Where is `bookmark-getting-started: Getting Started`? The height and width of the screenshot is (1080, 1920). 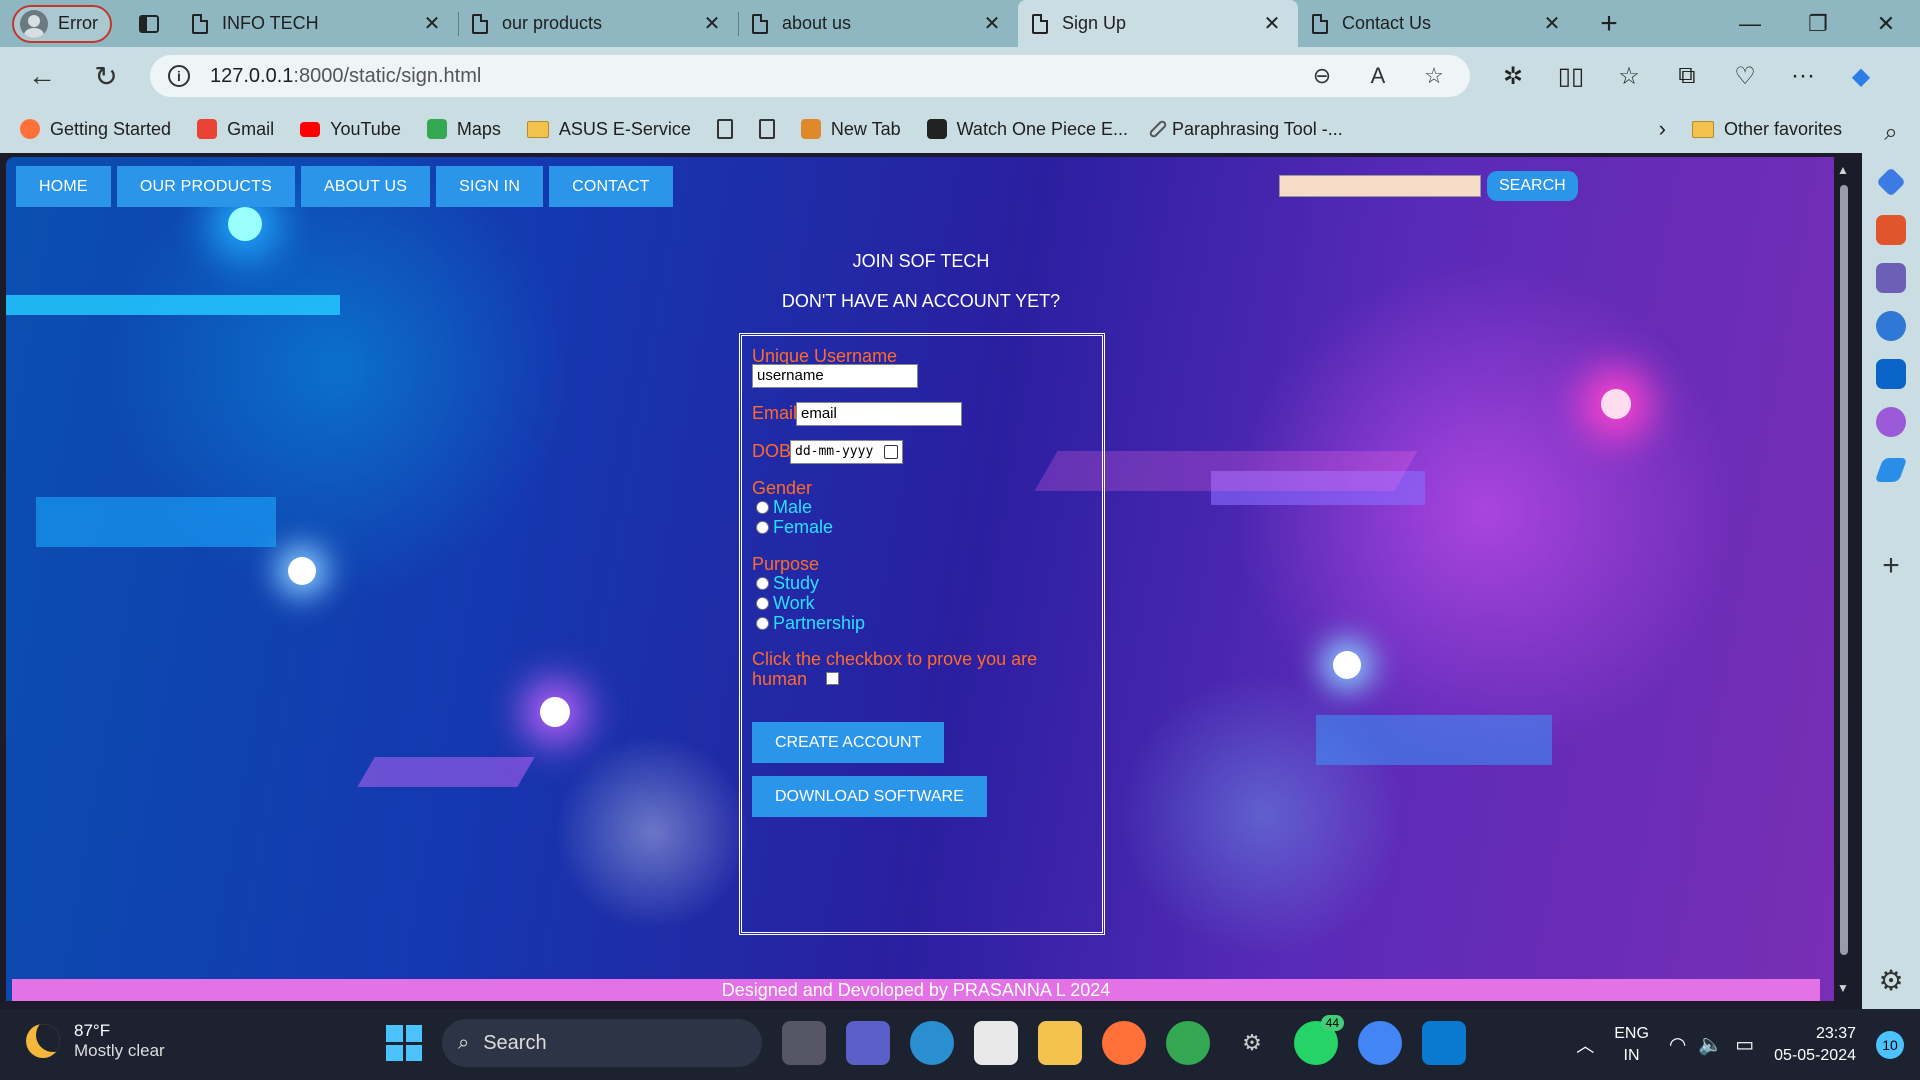
bookmark-getting-started: Getting Started is located at coordinates (95, 129).